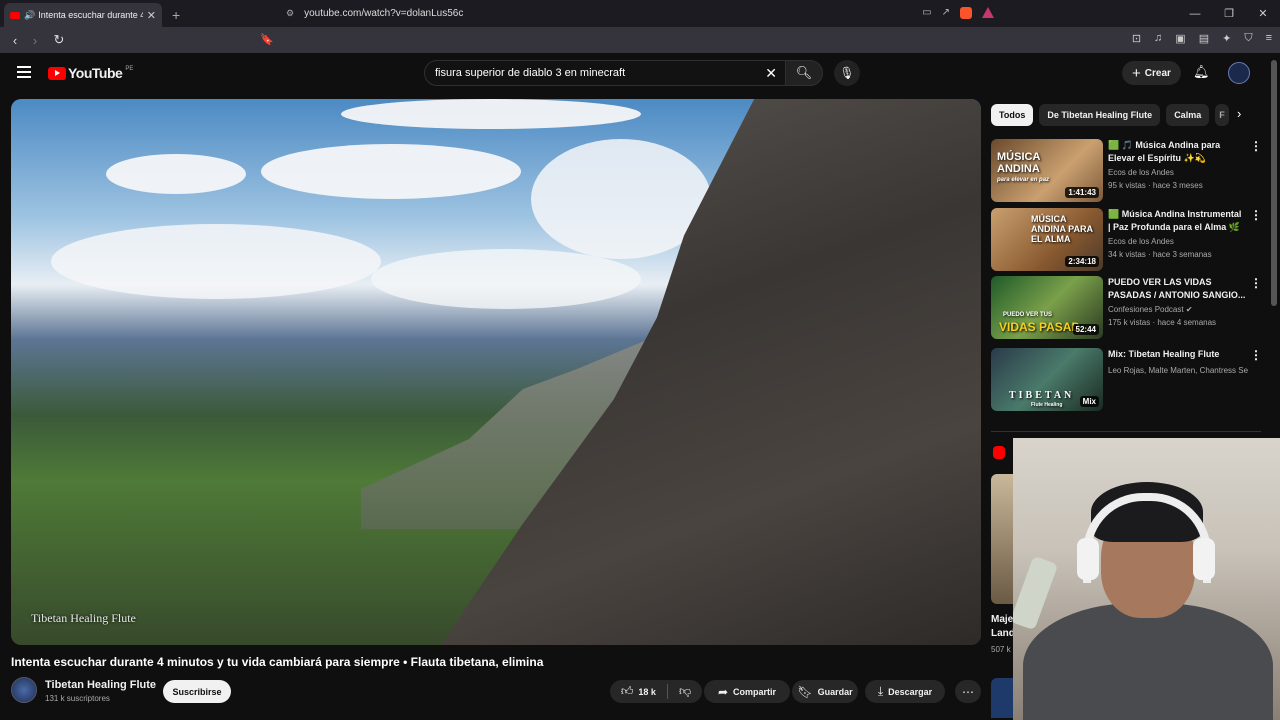 The height and width of the screenshot is (720, 1280). Describe the element at coordinates (926, 13) in the screenshot. I see `cast-icon: ▭` at that location.